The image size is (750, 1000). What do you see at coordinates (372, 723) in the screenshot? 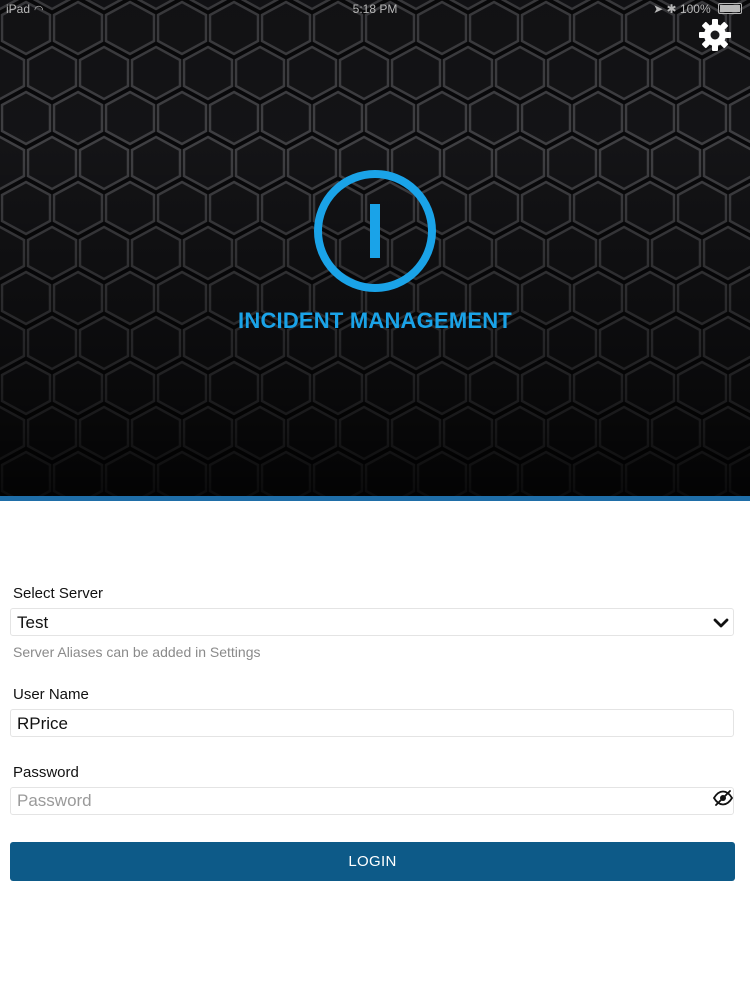
I see `username-field: RPrice` at bounding box center [372, 723].